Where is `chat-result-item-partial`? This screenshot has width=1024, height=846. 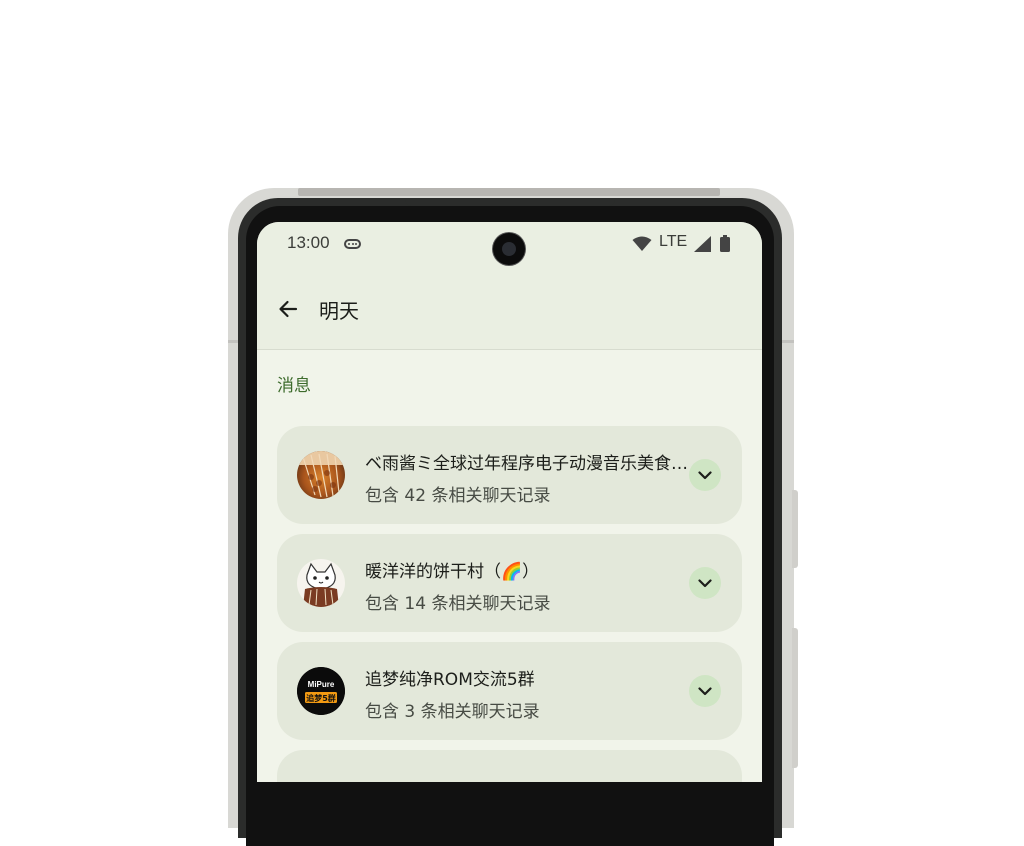 chat-result-item-partial is located at coordinates (509, 766).